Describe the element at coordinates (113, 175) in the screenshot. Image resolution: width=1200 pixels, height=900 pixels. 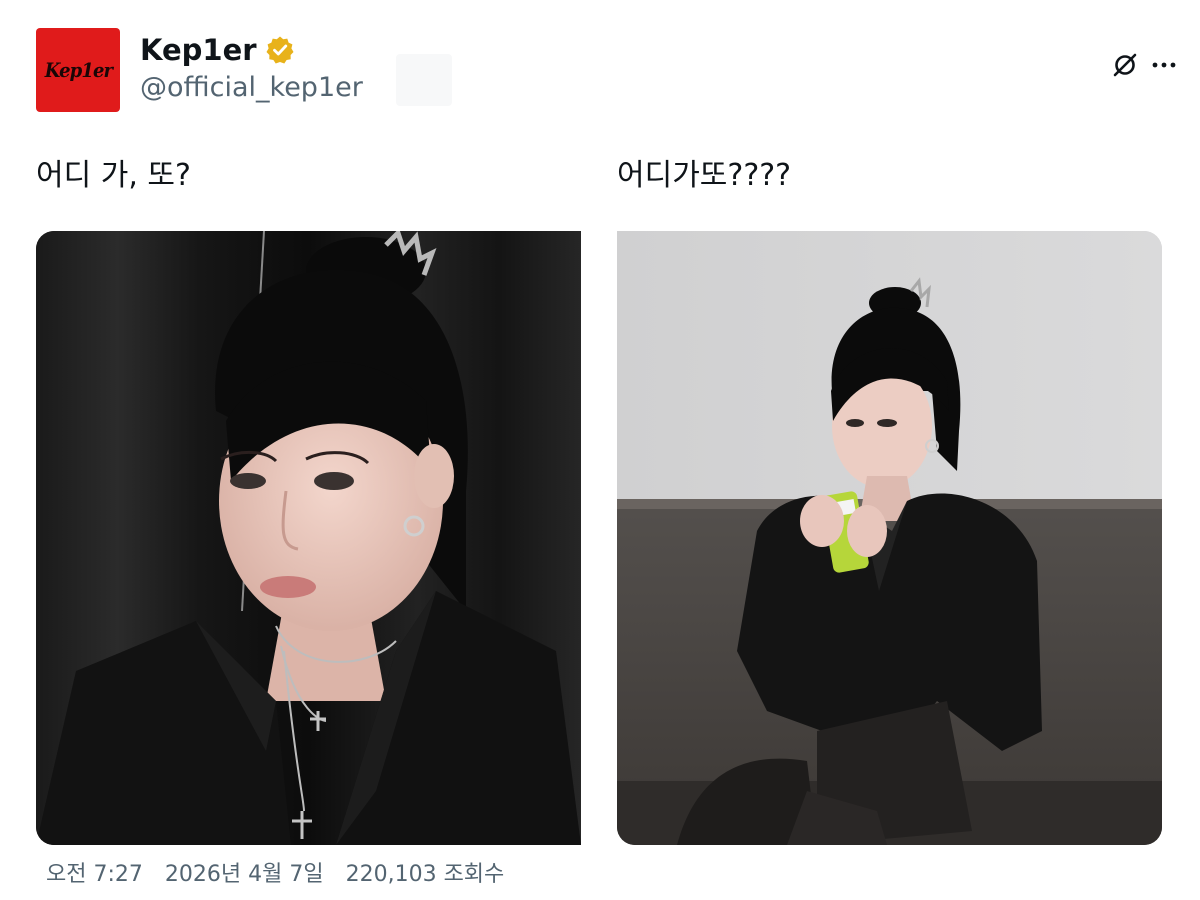
I see `post-text-left: 어디 가, 또?` at that location.